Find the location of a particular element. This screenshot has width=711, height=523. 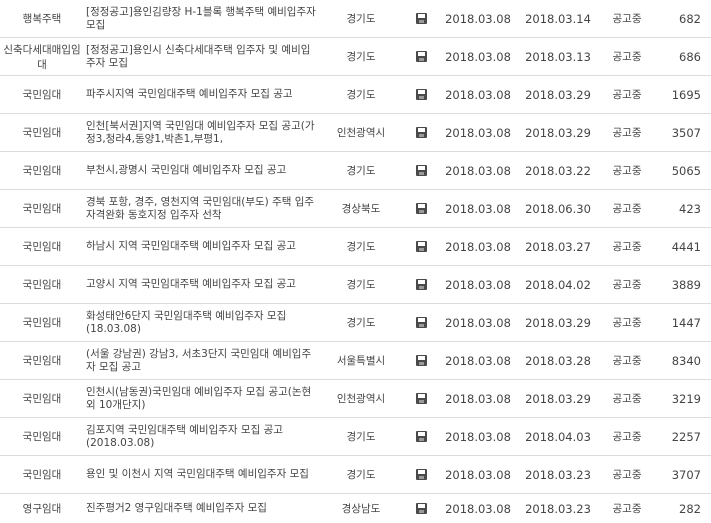

row-title-link: 용인 및 이천시 지역 국민임대주택 예비입주자 모집 is located at coordinates (202, 474).